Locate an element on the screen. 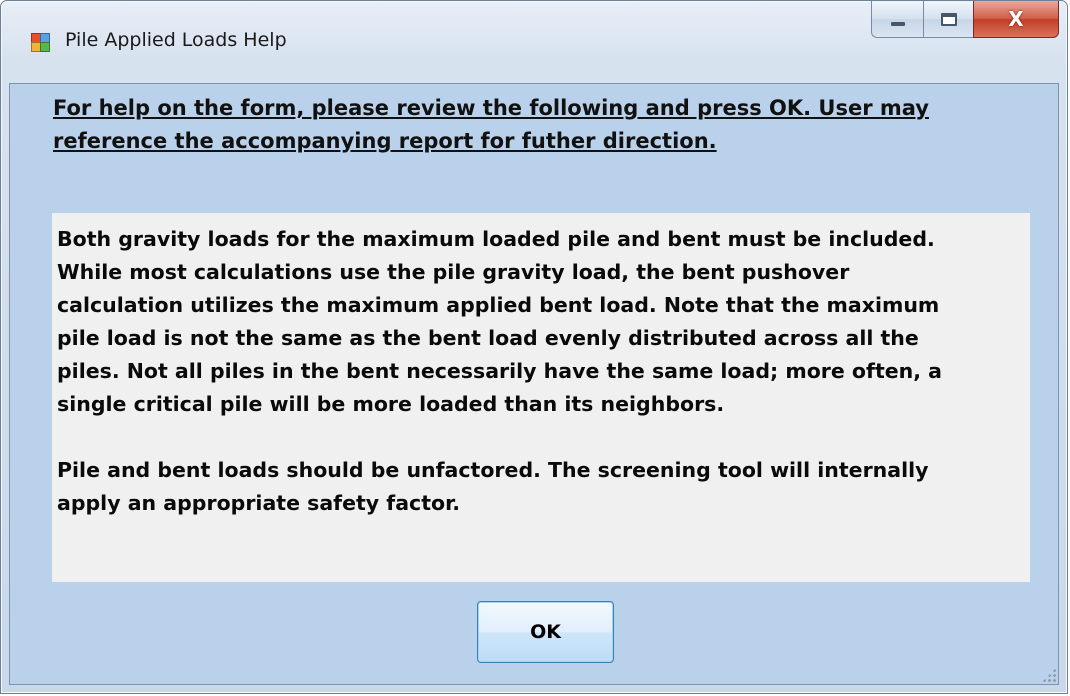  app-form-icon is located at coordinates (40, 42).